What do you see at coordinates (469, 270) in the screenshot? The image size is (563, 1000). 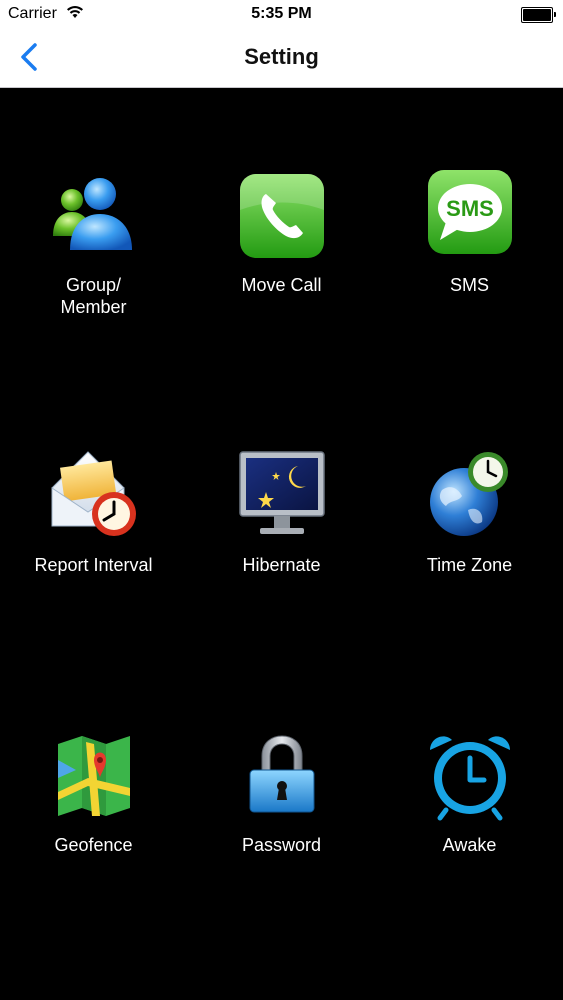 I see `settings-item-sms: SMS SMS` at bounding box center [469, 270].